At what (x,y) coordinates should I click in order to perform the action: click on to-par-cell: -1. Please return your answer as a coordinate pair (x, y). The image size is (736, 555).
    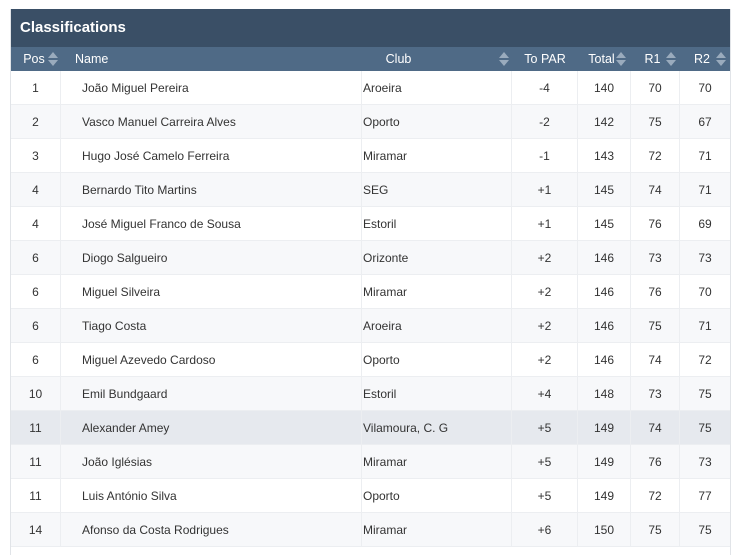
    Looking at the image, I should click on (545, 155).